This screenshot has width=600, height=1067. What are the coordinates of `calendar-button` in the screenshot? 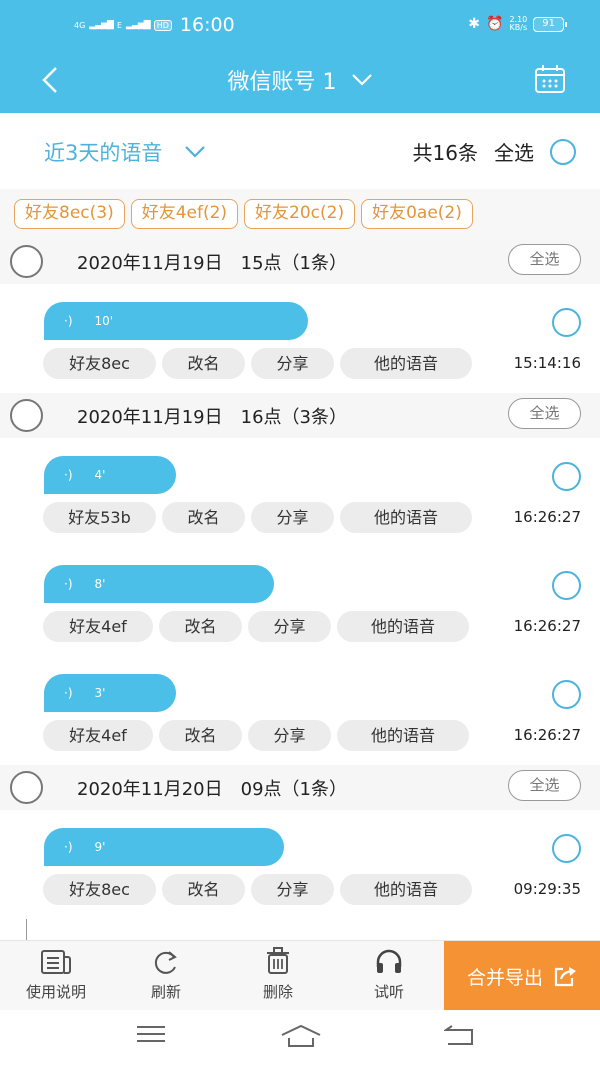 It's located at (550, 79).